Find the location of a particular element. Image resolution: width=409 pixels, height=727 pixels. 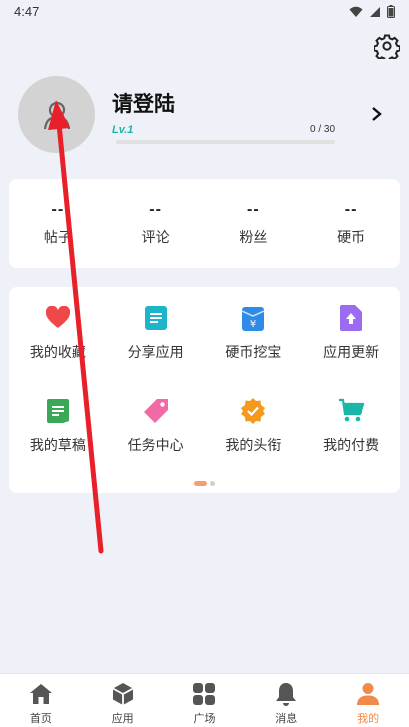

login-prompt: 请登陆 is located at coordinates (143, 103).